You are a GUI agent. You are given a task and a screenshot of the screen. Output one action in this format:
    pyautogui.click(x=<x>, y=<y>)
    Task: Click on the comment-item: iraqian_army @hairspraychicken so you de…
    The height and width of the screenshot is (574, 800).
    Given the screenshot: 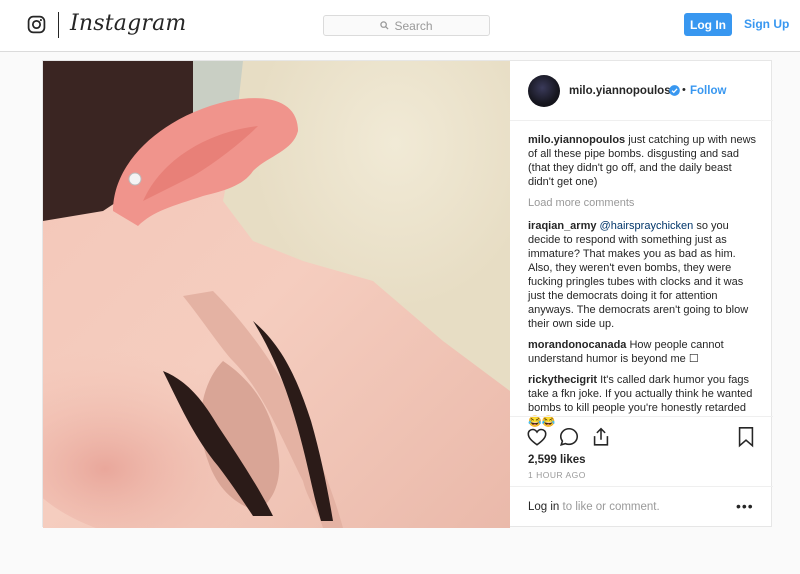 What is the action you would take?
    pyautogui.click(x=644, y=275)
    